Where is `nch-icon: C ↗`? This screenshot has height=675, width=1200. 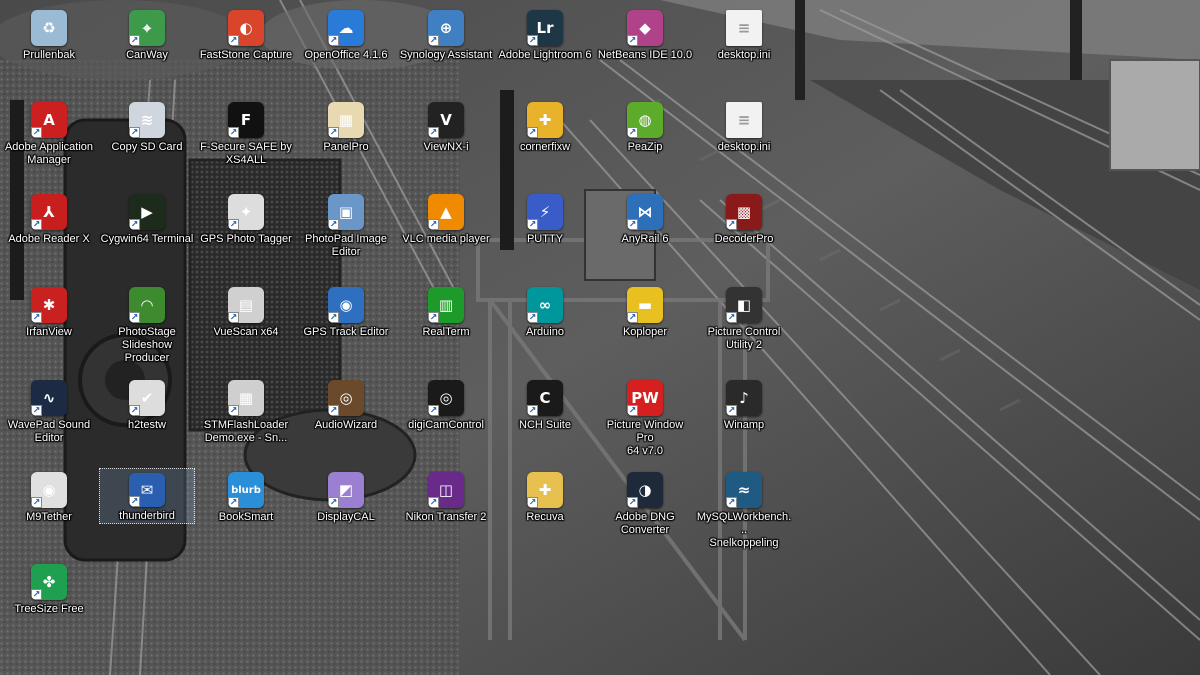 nch-icon: C ↗ is located at coordinates (545, 398).